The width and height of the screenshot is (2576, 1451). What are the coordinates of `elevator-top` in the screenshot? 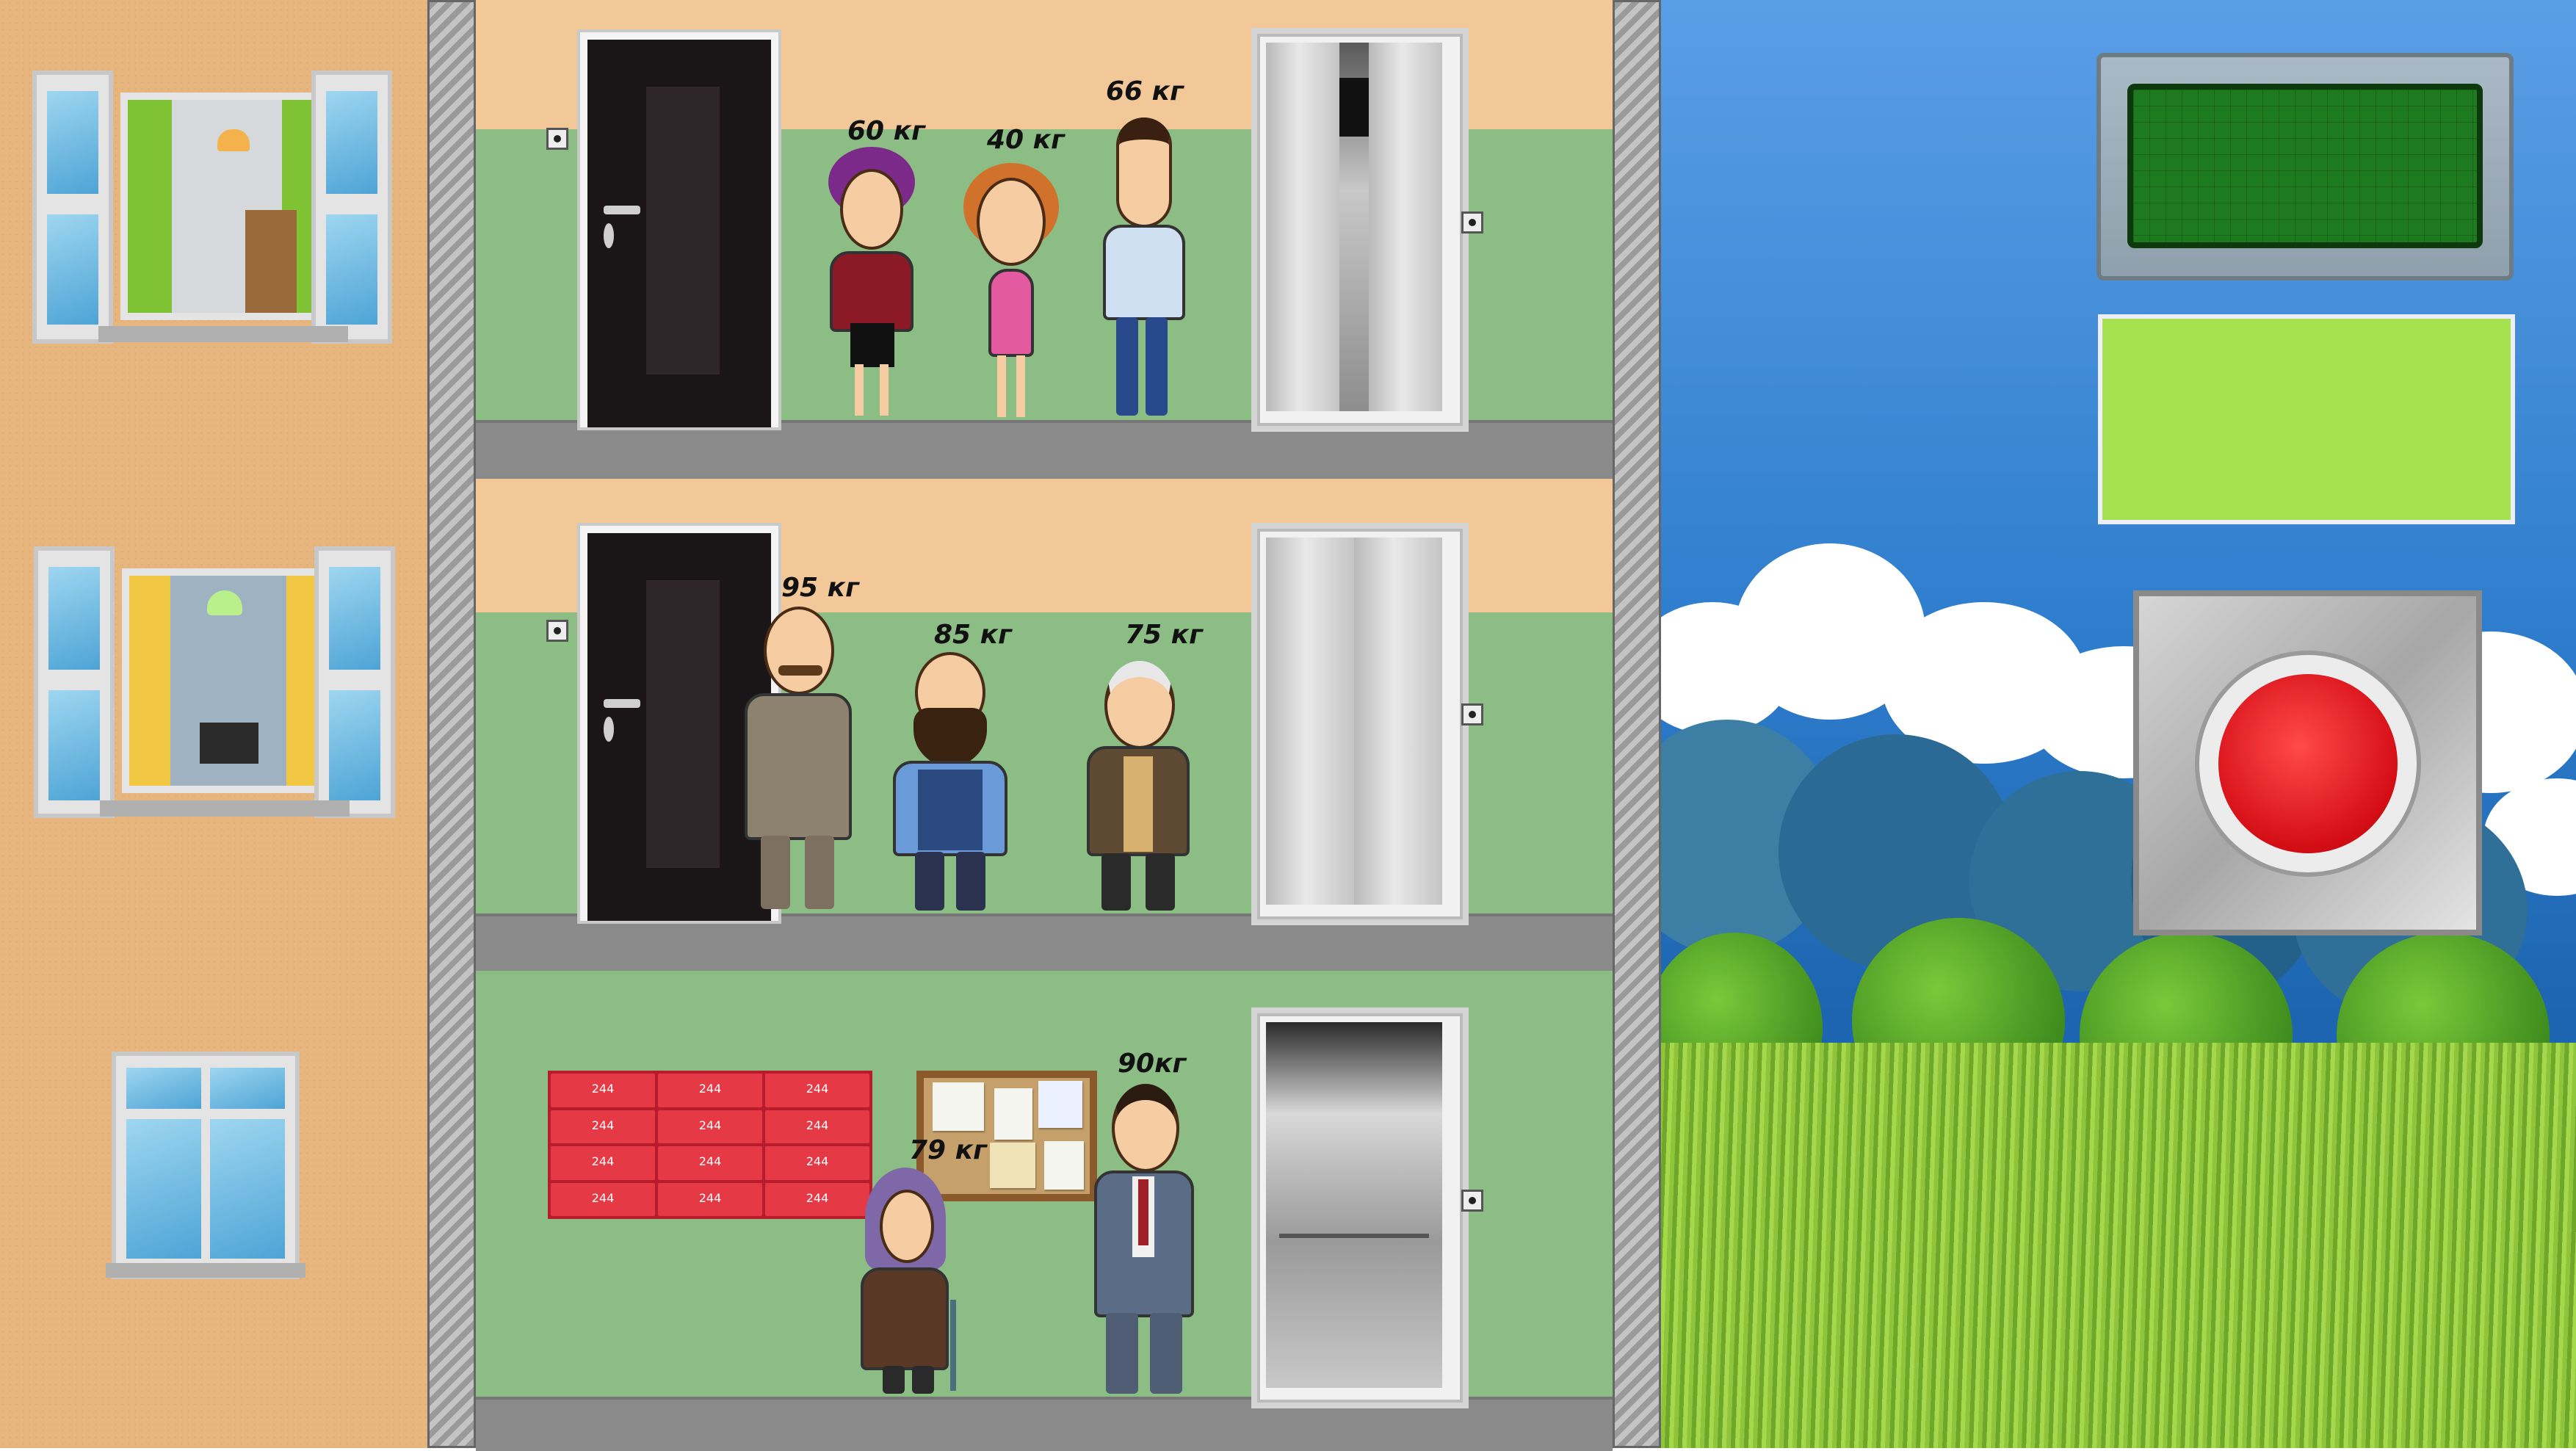 It's located at (1360, 230).